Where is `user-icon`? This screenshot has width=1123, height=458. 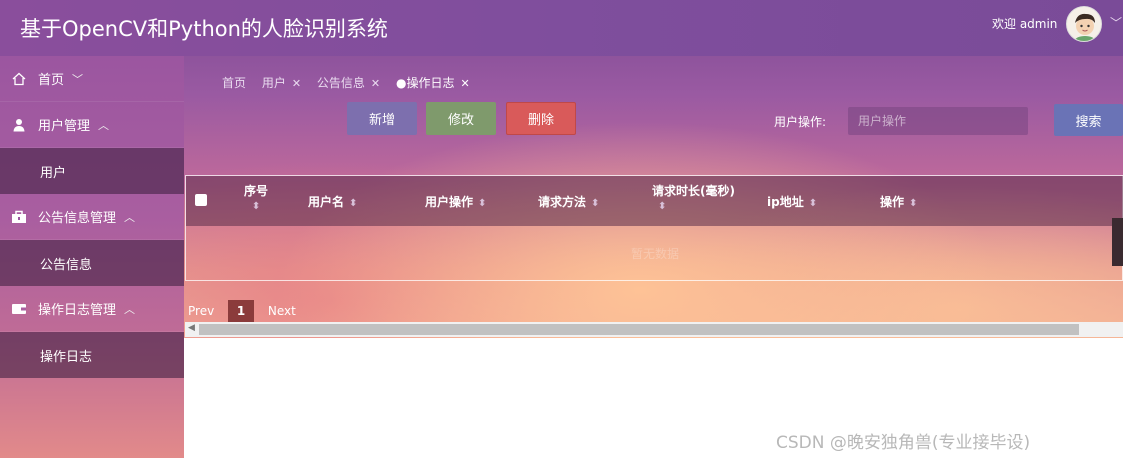
user-icon is located at coordinates (19, 125).